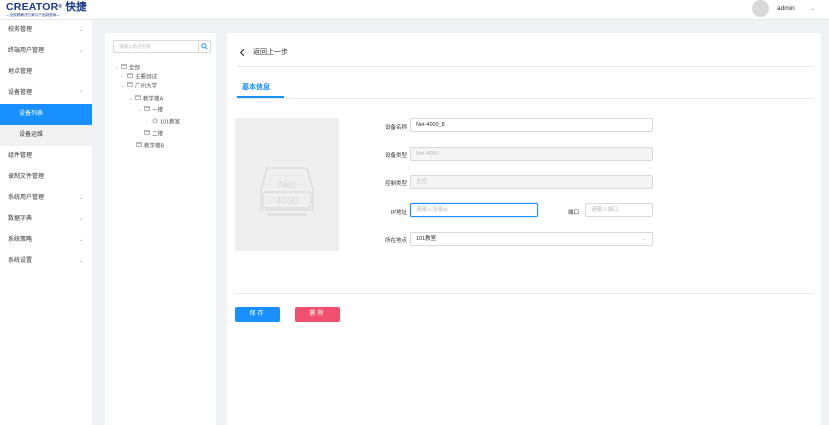 Image resolution: width=829 pixels, height=425 pixels. I want to click on sidebar-item-data-dictionary: 数据字典 ⌄, so click(46, 219).